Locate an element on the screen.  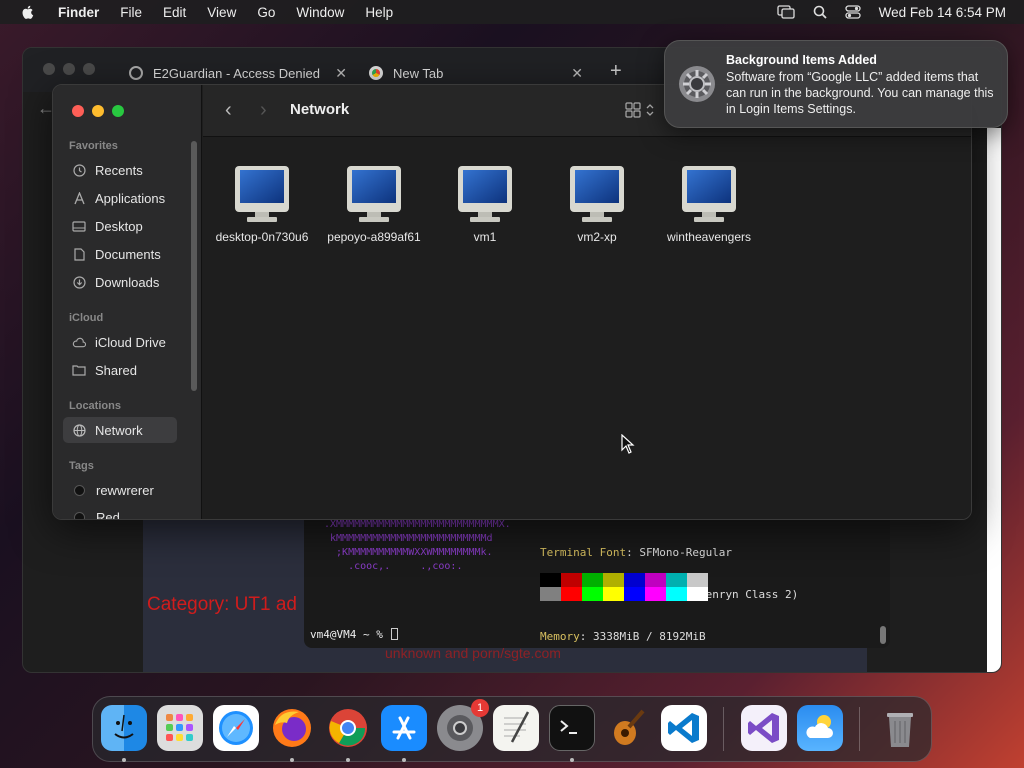
sidebar-item-network: Network is located at coordinates (120, 430).